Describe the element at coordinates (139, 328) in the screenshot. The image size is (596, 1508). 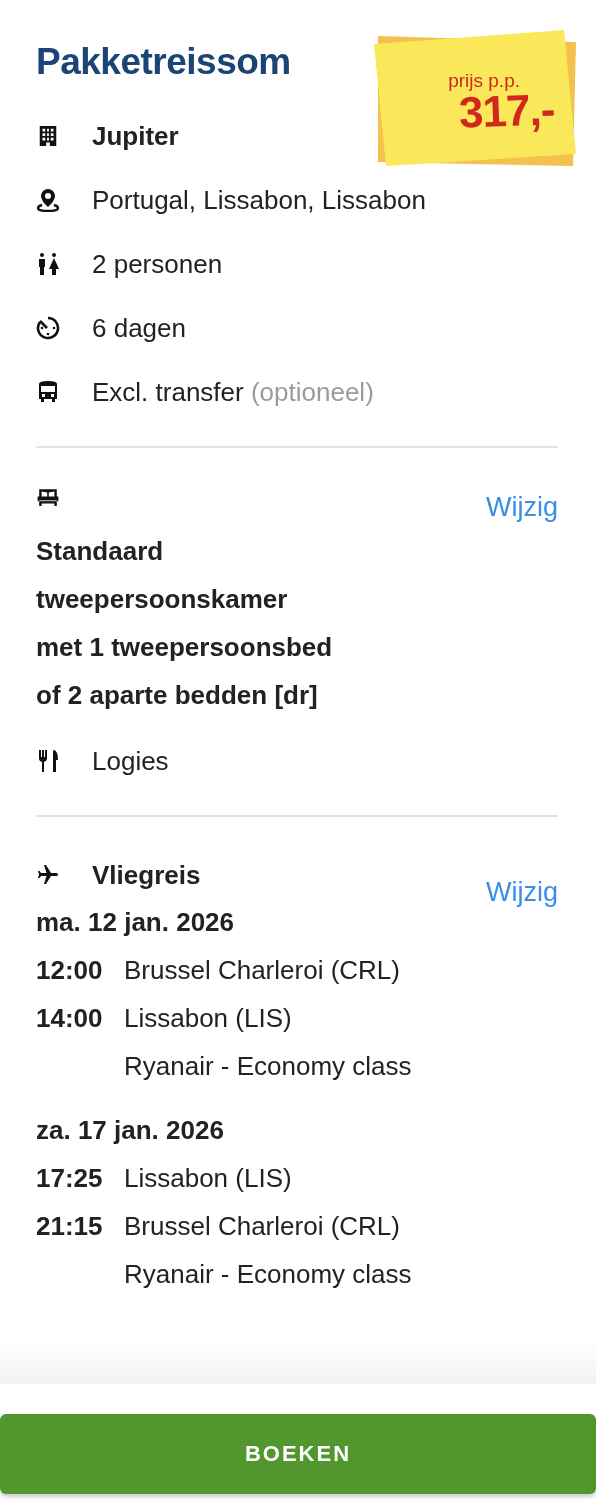
I see `detail-text: 6 dagen` at that location.